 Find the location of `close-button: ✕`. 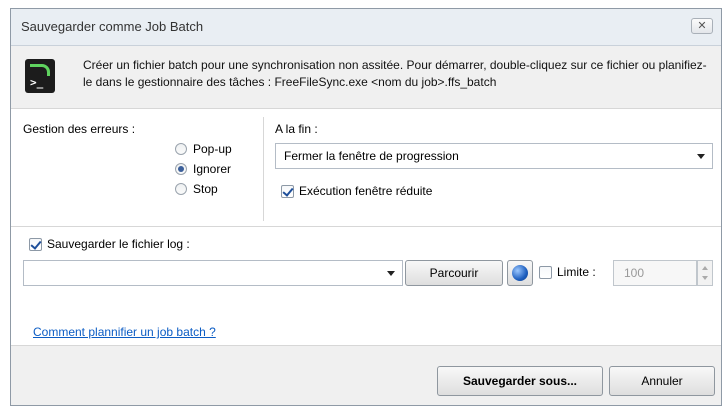

close-button: ✕ is located at coordinates (702, 26).